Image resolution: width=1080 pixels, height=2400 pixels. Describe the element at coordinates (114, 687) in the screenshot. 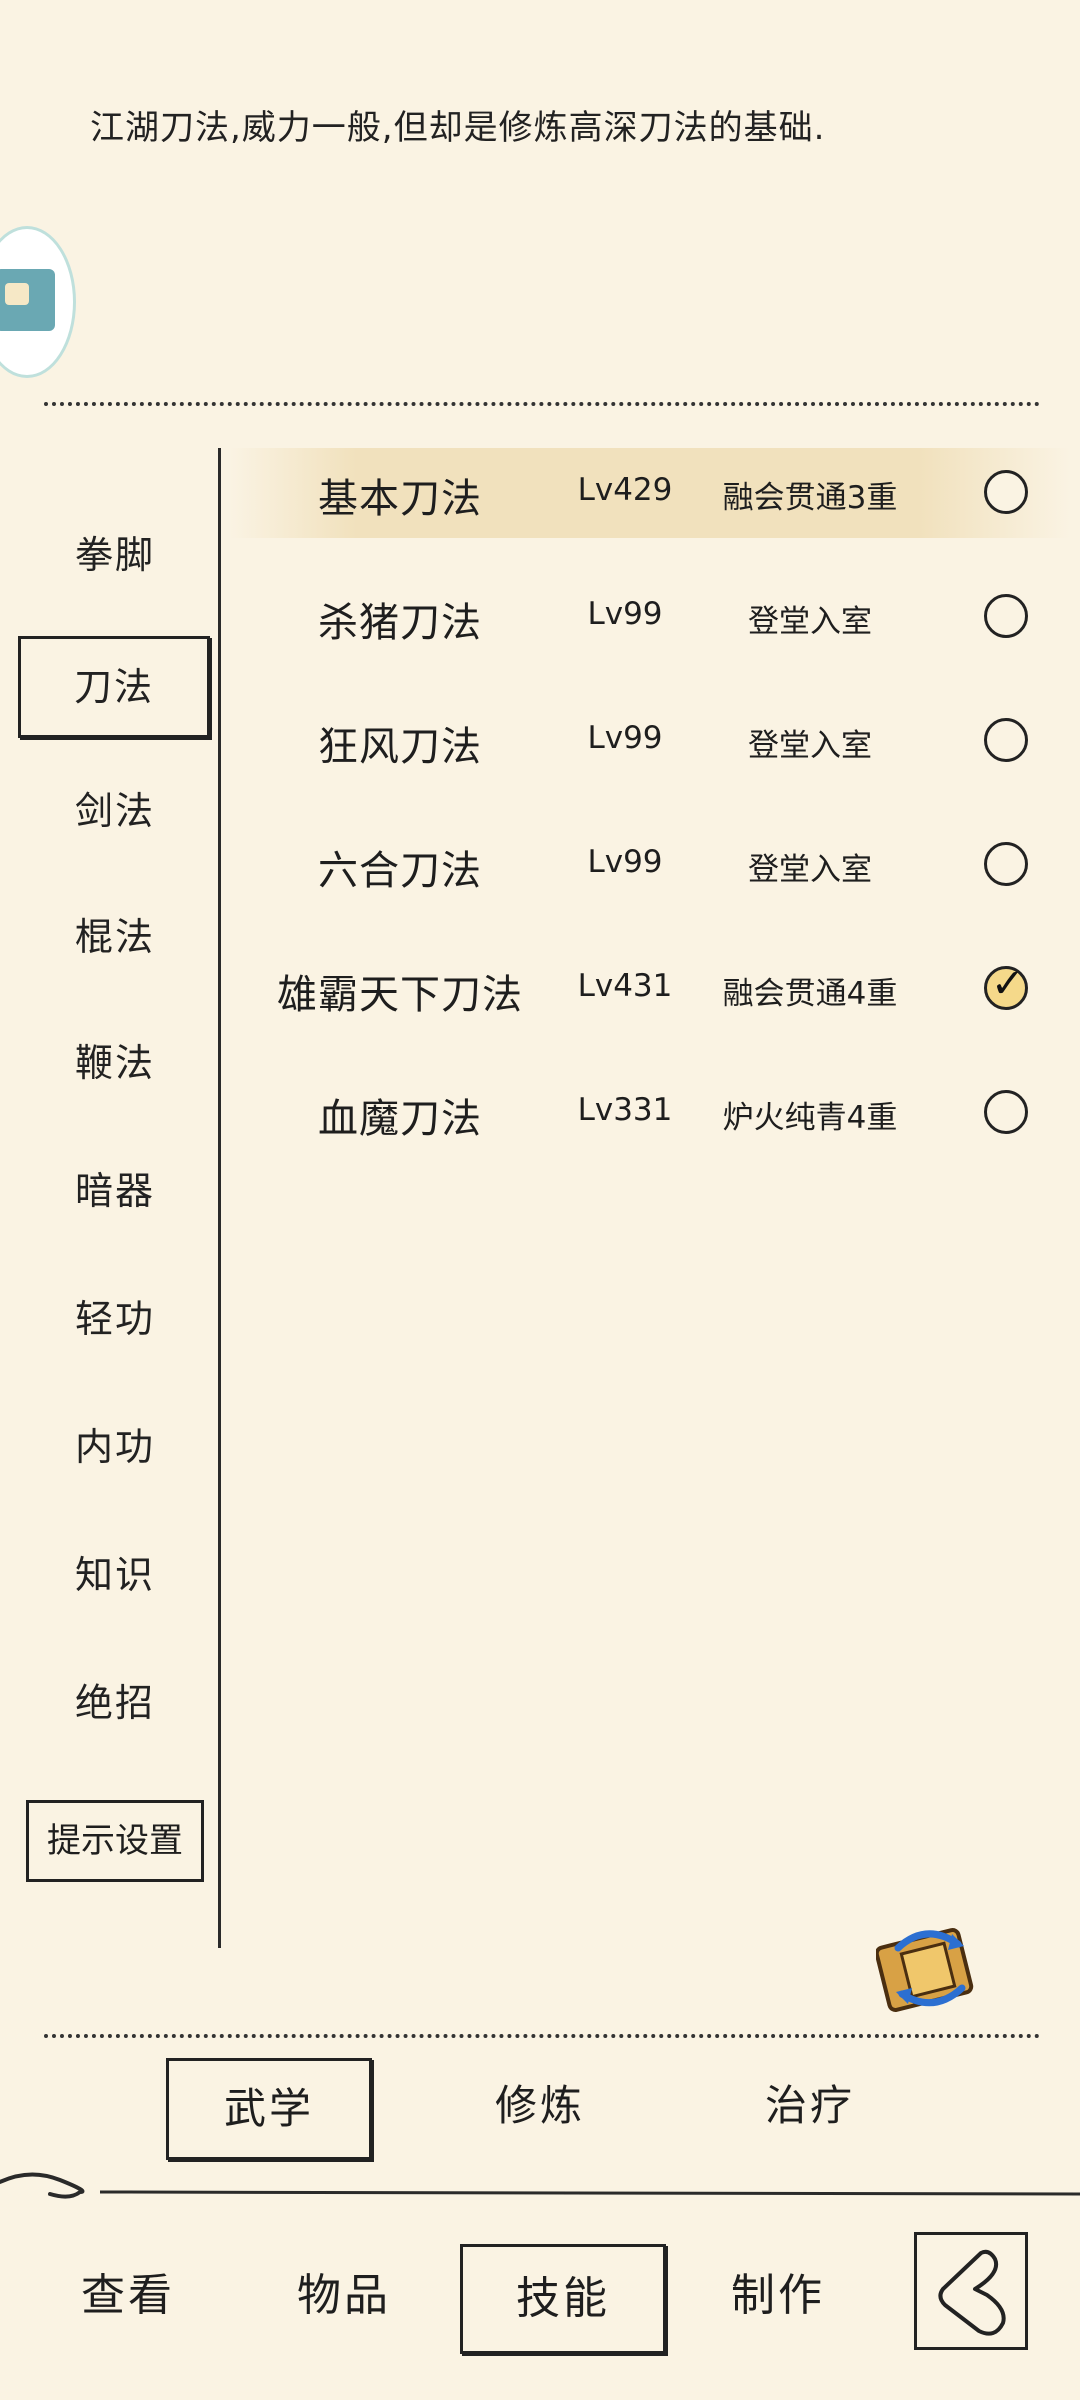

I see `category-tab-daofa: 刀法` at that location.